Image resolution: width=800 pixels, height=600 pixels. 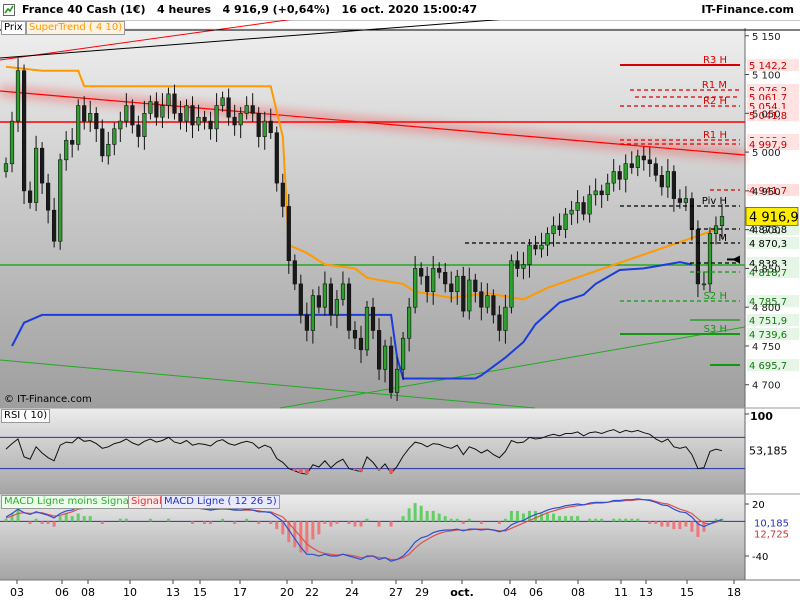 I want to click on site-name: IT-Finance.com, so click(x=747, y=9).